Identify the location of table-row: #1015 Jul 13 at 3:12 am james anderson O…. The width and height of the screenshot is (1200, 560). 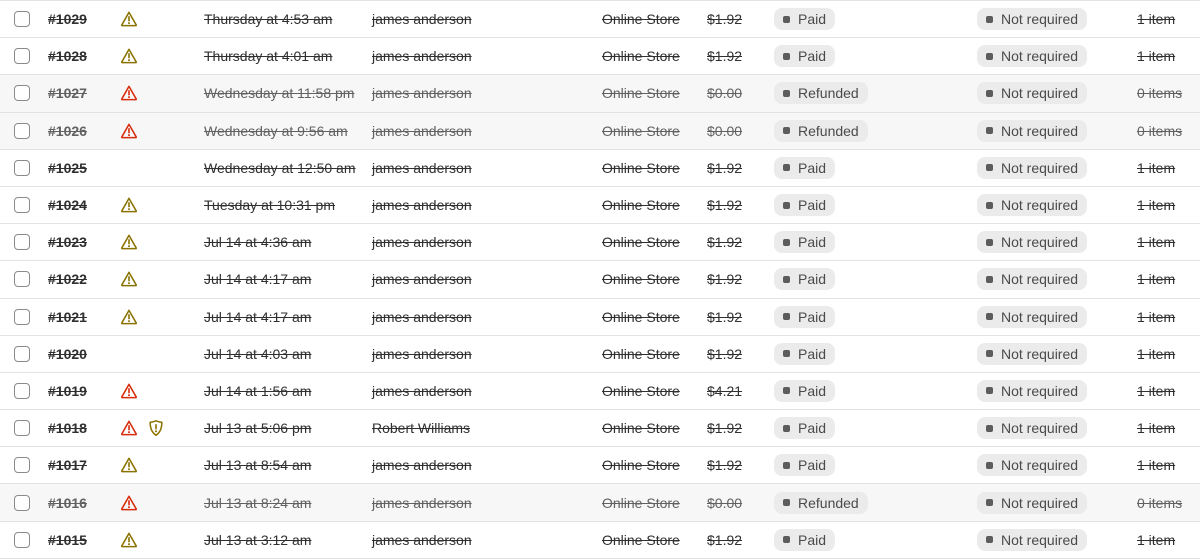
(600, 540).